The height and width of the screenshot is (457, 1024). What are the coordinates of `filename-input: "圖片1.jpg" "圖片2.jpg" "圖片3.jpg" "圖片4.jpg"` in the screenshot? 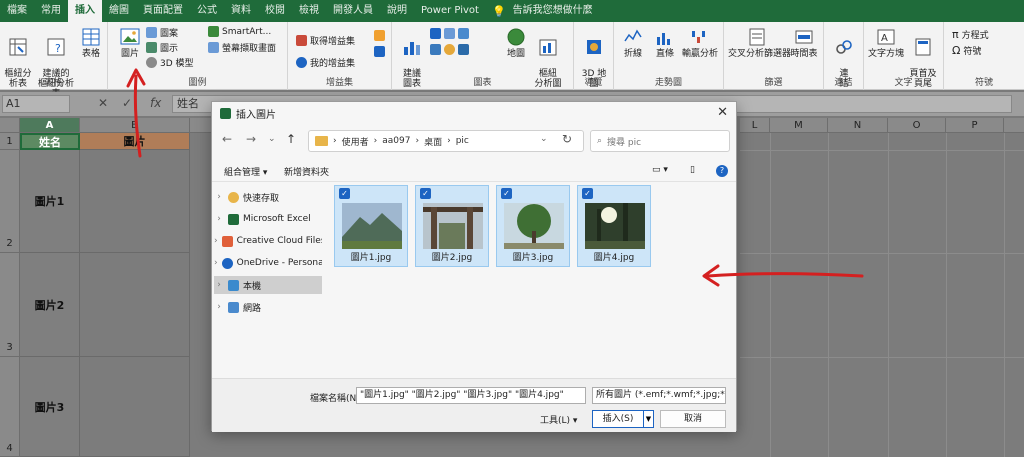 It's located at (471, 395).